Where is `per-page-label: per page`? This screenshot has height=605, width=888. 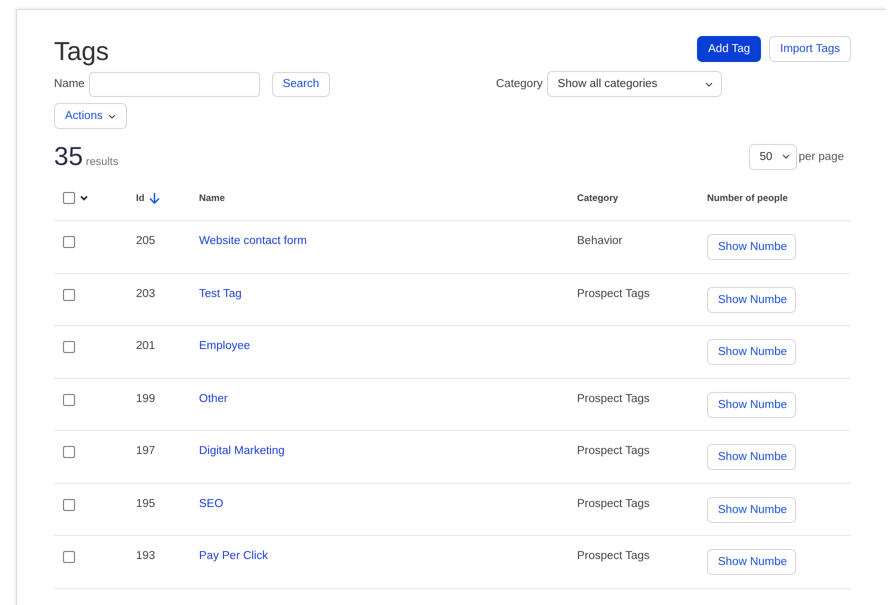 per-page-label: per page is located at coordinates (821, 156).